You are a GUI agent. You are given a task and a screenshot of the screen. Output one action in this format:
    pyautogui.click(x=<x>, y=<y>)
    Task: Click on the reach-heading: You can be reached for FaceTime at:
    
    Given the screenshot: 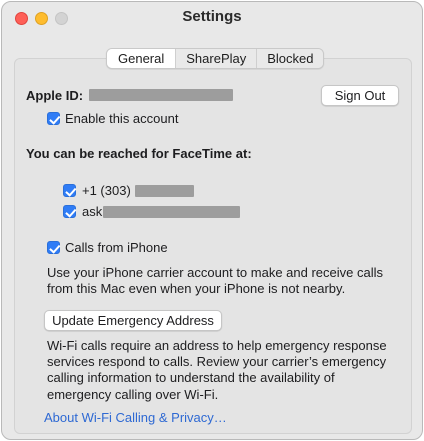 What is the action you would take?
    pyautogui.click(x=139, y=153)
    